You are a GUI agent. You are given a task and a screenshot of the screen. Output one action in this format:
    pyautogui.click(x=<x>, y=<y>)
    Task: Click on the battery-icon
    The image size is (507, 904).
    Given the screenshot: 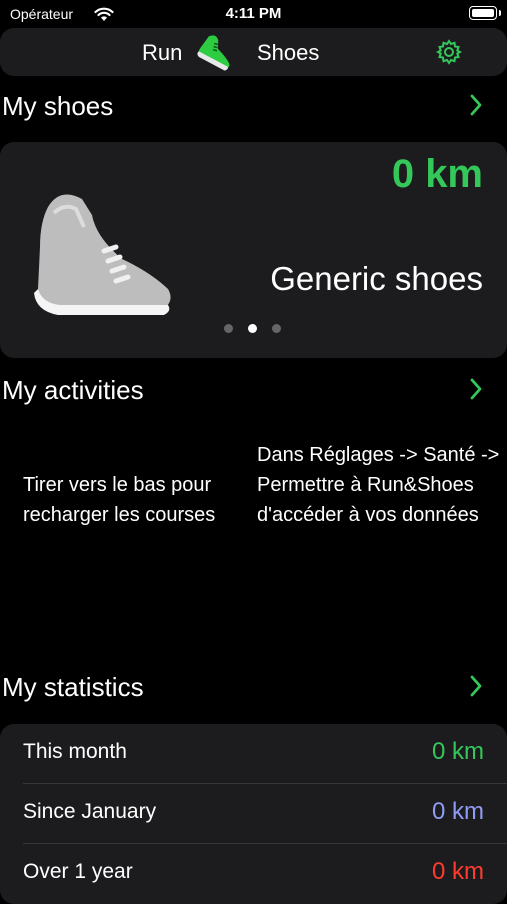 What is the action you would take?
    pyautogui.click(x=485, y=13)
    